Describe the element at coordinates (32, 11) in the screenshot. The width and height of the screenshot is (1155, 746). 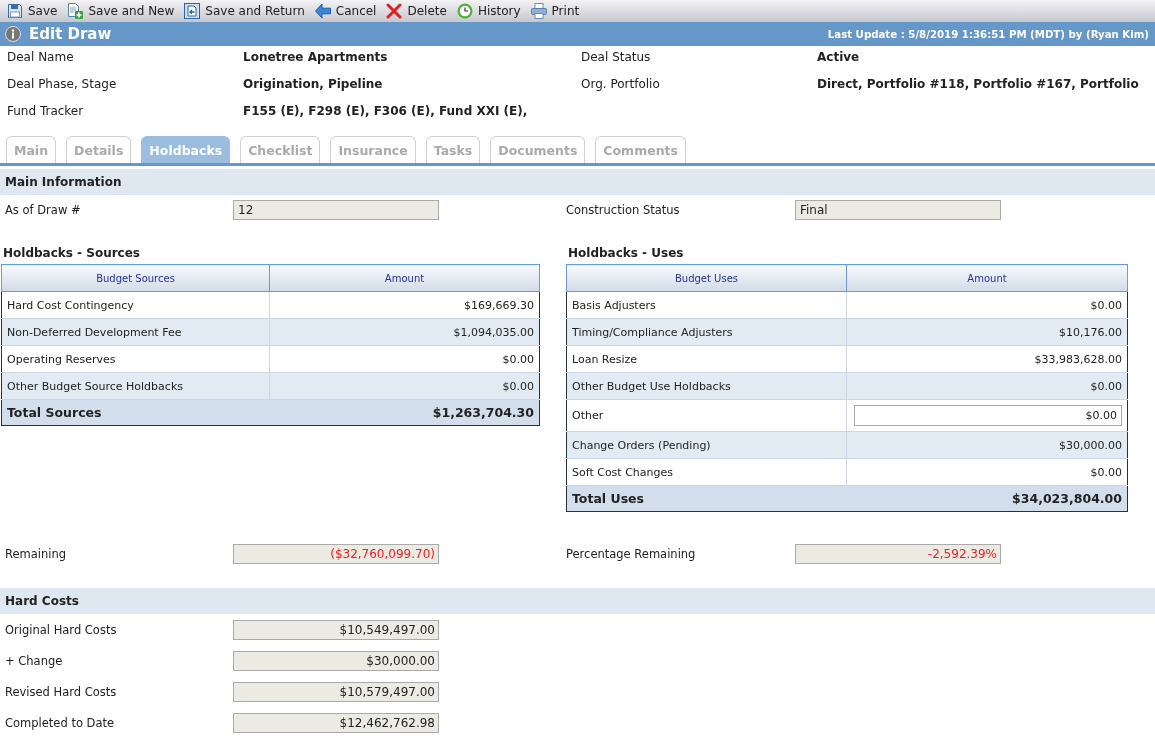
I see `save-button: Save` at that location.